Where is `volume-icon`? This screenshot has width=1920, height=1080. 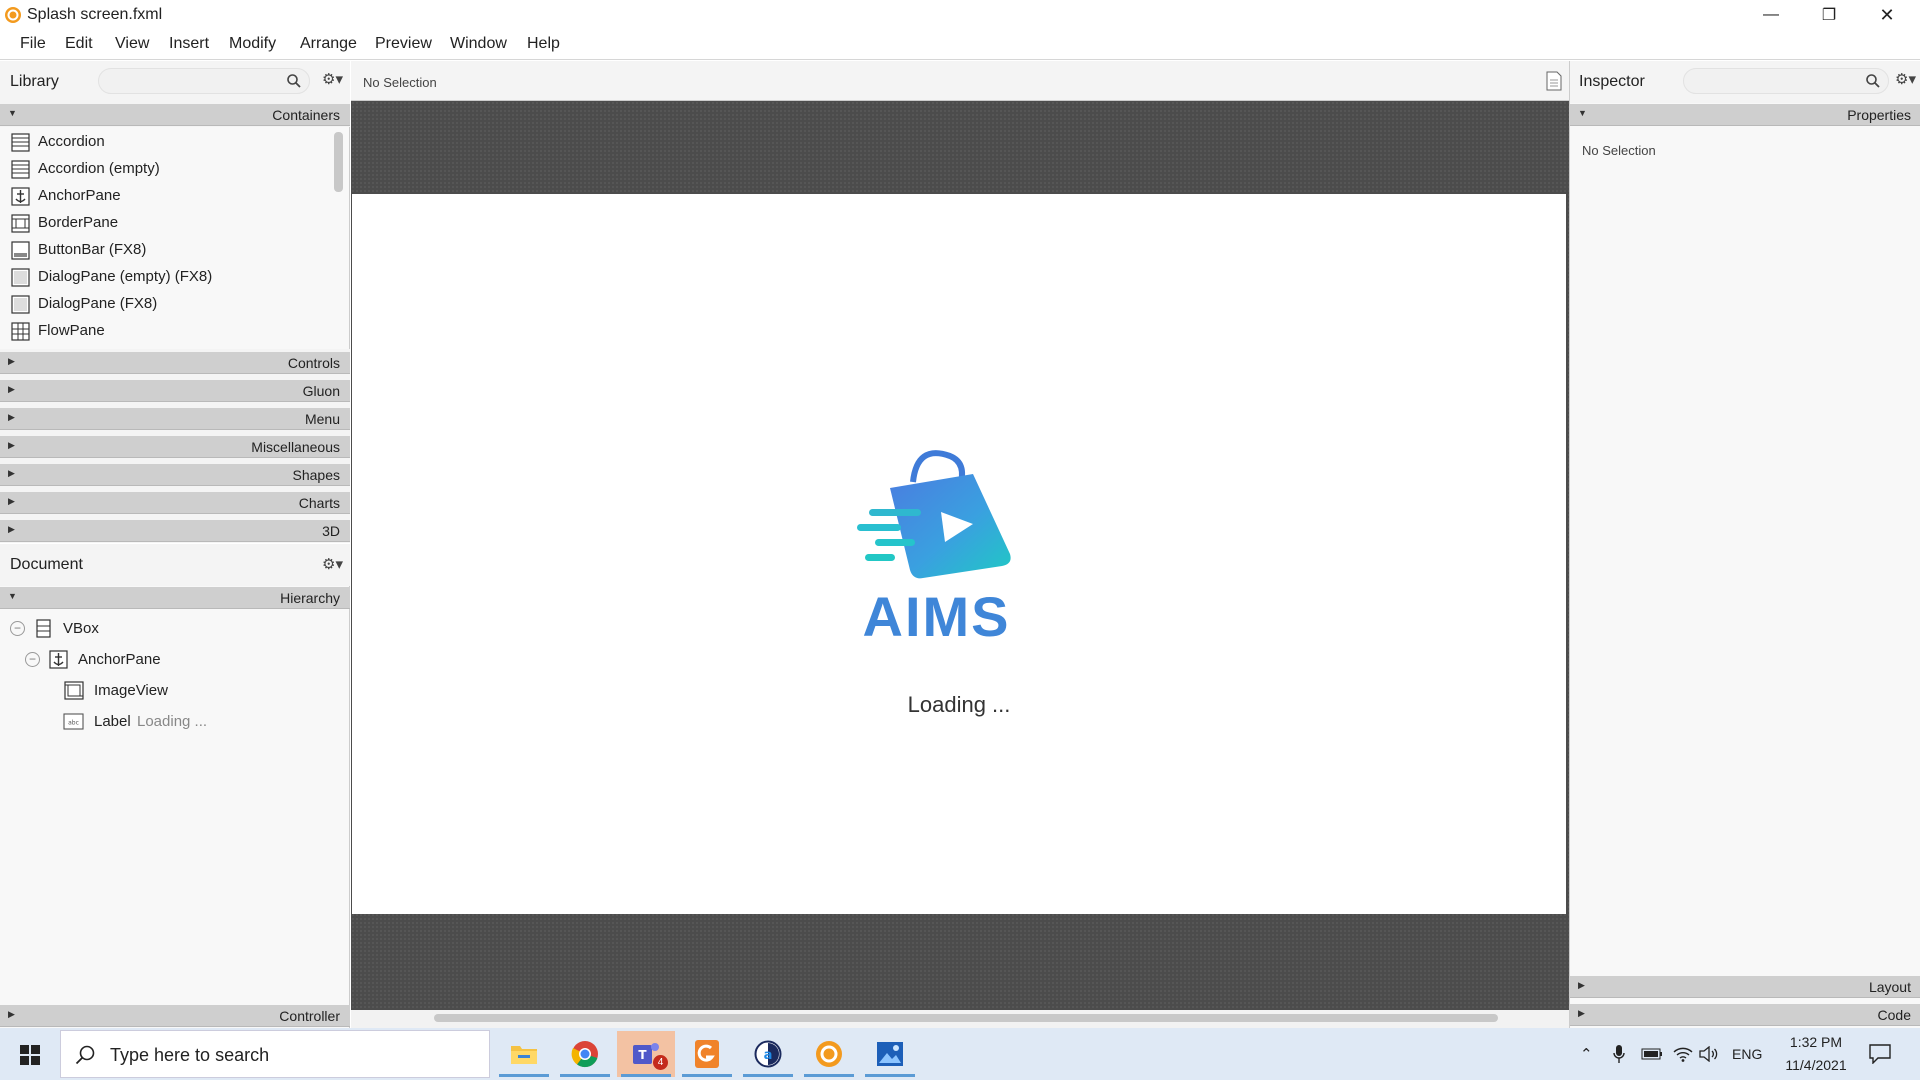 volume-icon is located at coordinates (1709, 1054).